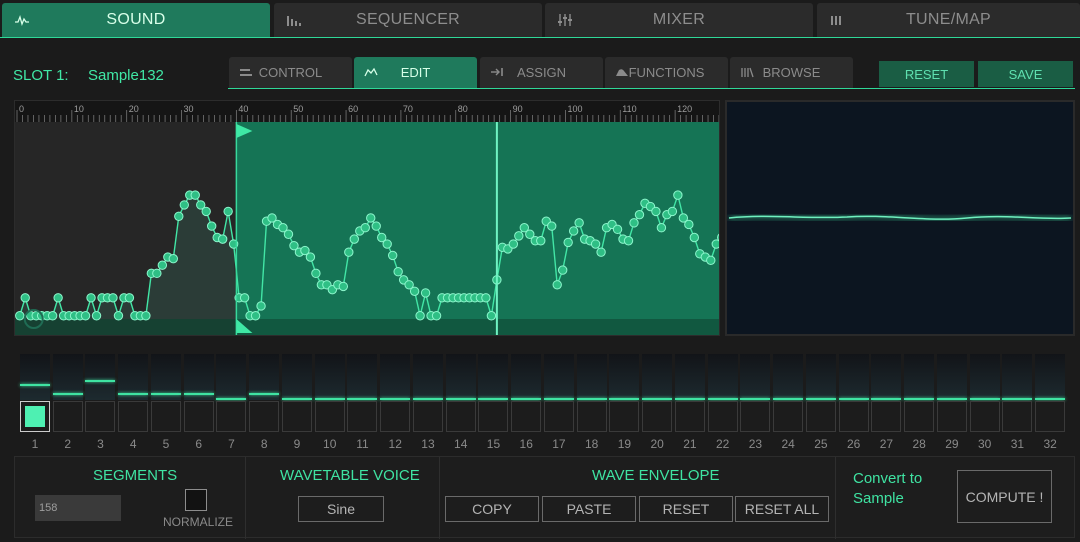 The height and width of the screenshot is (542, 1080). What do you see at coordinates (492, 509) in the screenshot?
I see `copy-button: COPY` at bounding box center [492, 509].